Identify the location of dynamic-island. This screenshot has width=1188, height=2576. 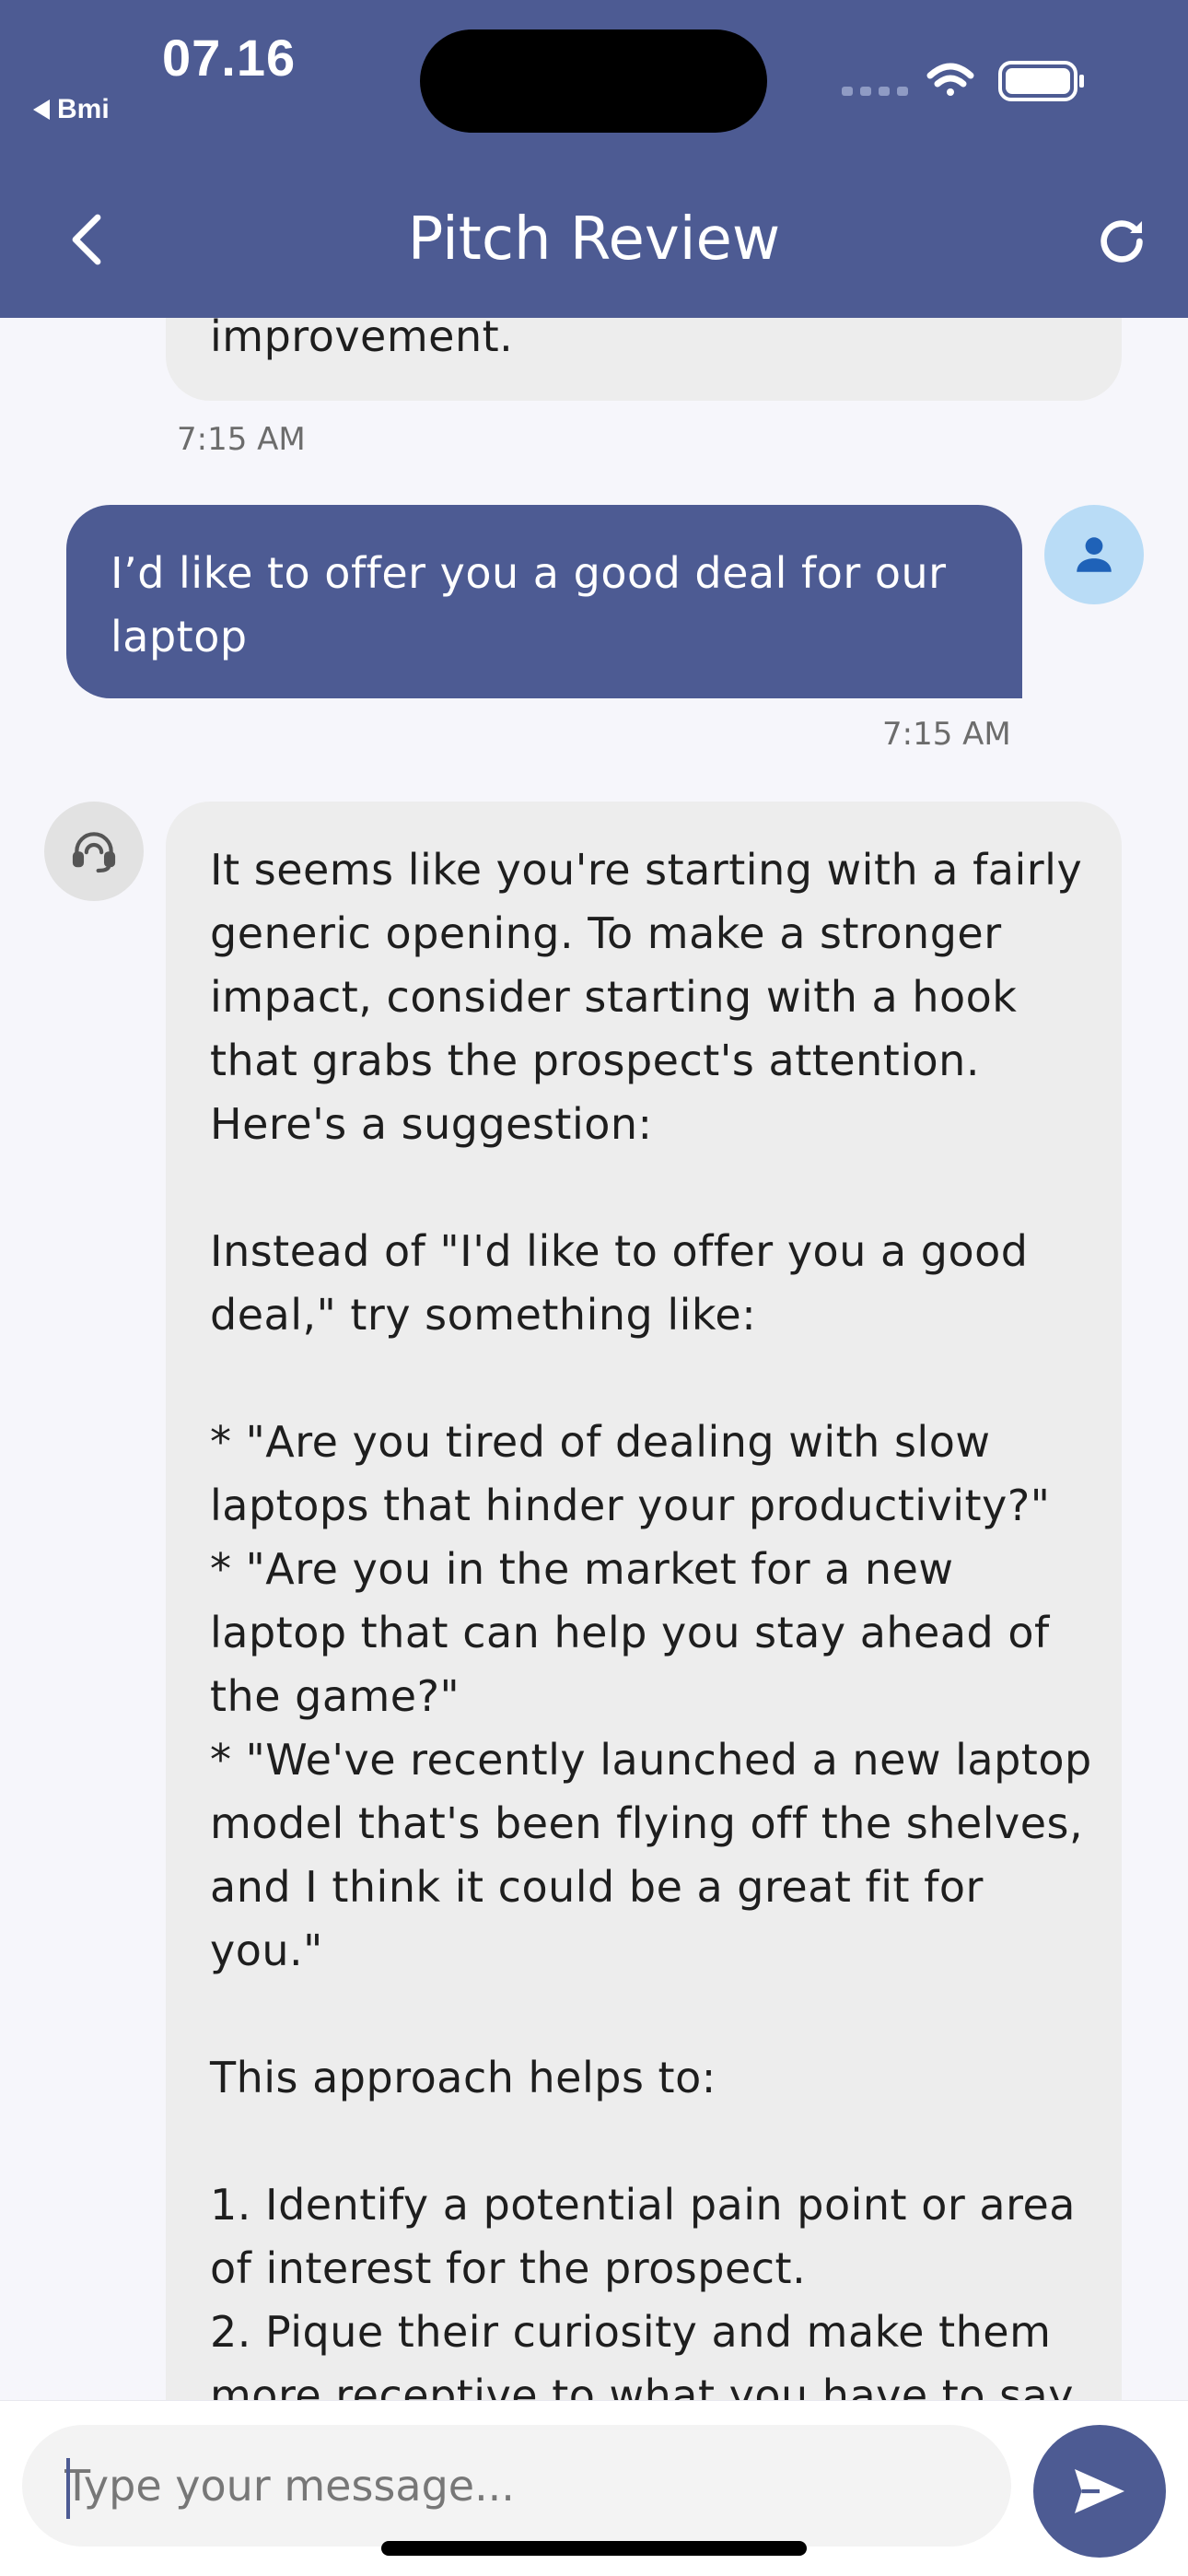
(593, 81).